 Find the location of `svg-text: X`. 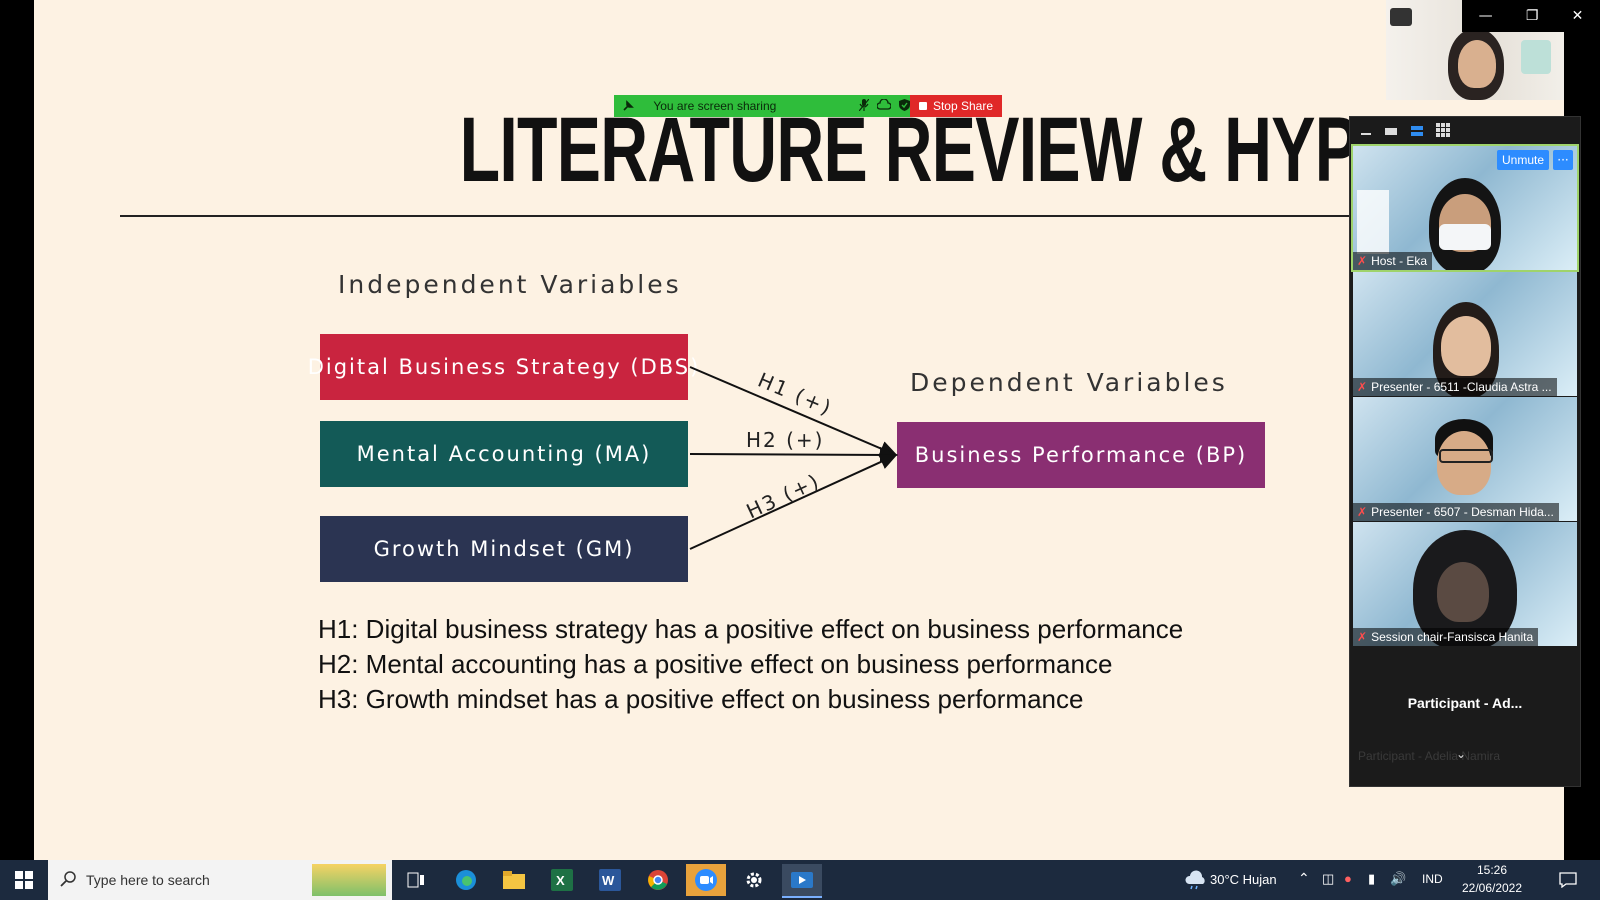

svg-text: X is located at coordinates (560, 880).